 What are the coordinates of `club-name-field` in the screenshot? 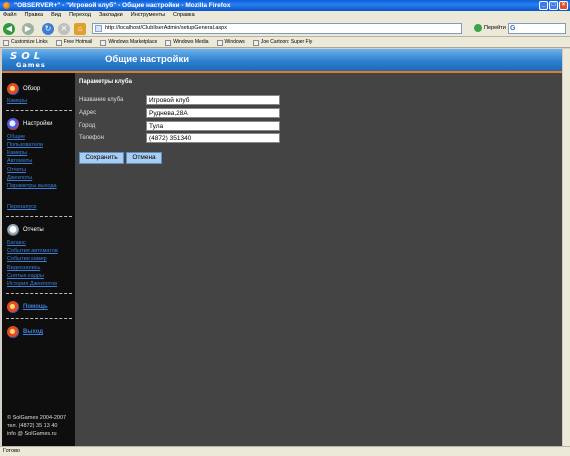 It's located at (213, 100).